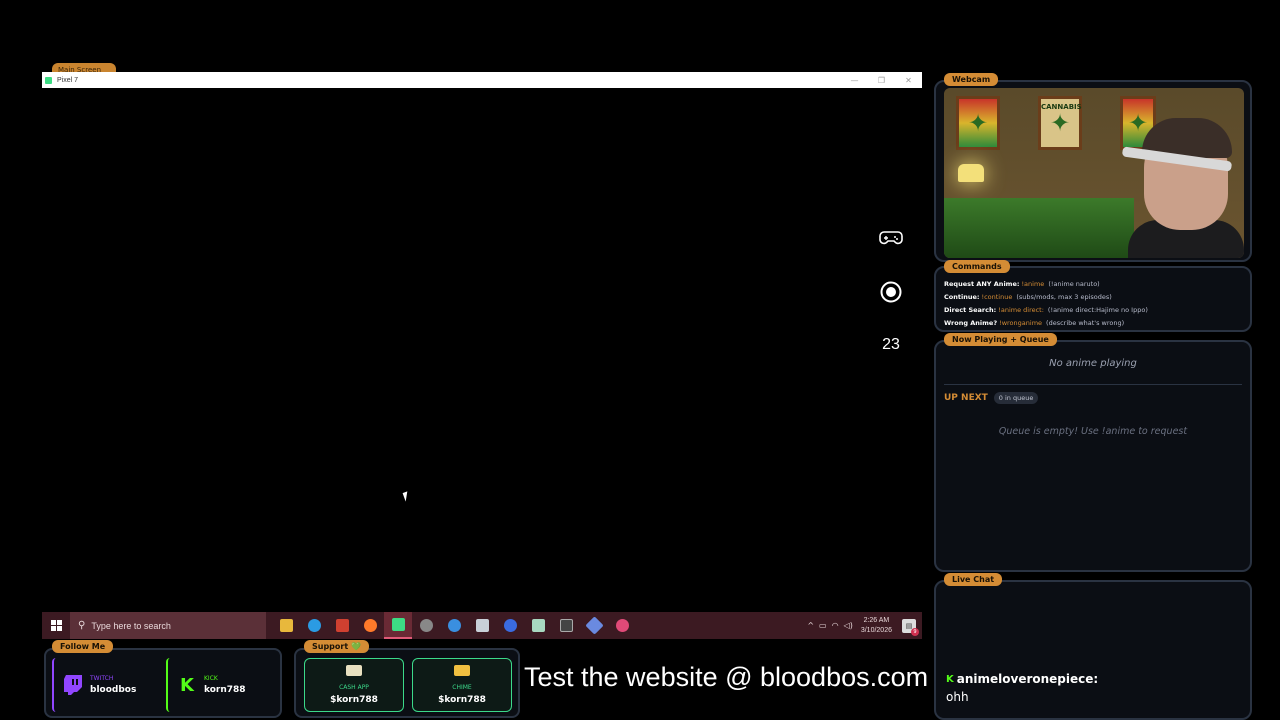 The height and width of the screenshot is (720, 1280). Describe the element at coordinates (971, 323) in the screenshot. I see `command-label: Wrong Anime?` at that location.